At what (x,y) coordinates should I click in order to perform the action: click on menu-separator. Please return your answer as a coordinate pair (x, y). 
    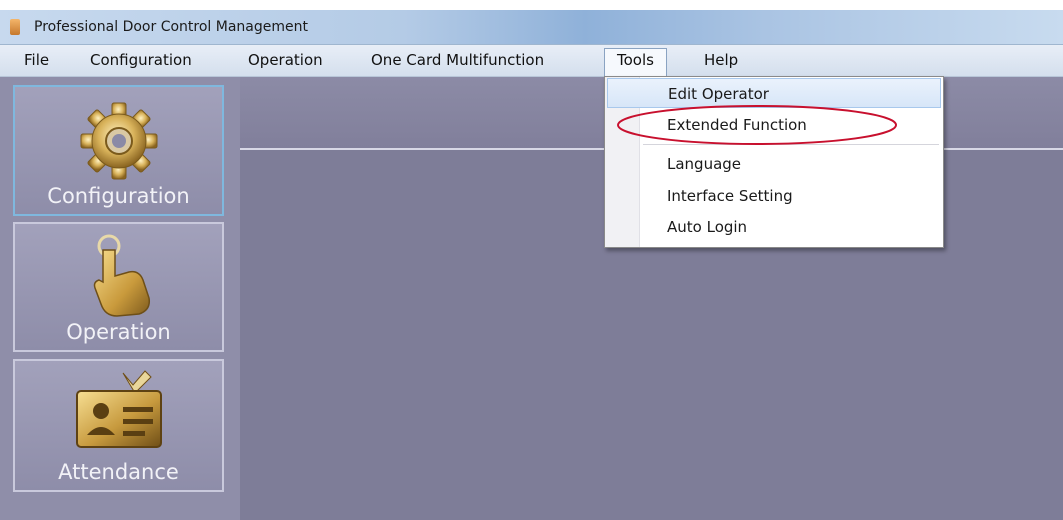
    Looking at the image, I should click on (791, 144).